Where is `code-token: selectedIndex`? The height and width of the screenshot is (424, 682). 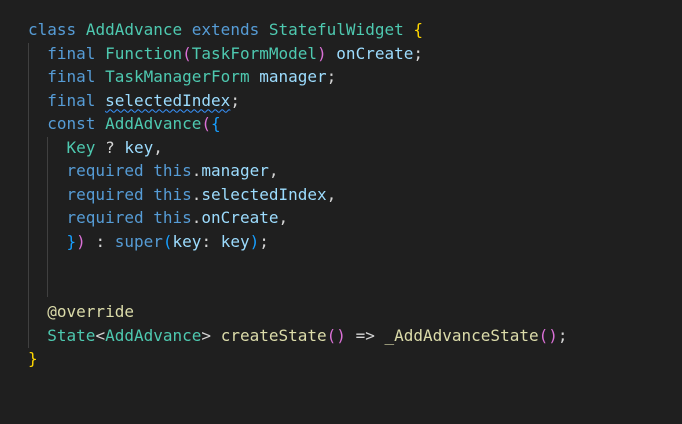 code-token: selectedIndex is located at coordinates (264, 194).